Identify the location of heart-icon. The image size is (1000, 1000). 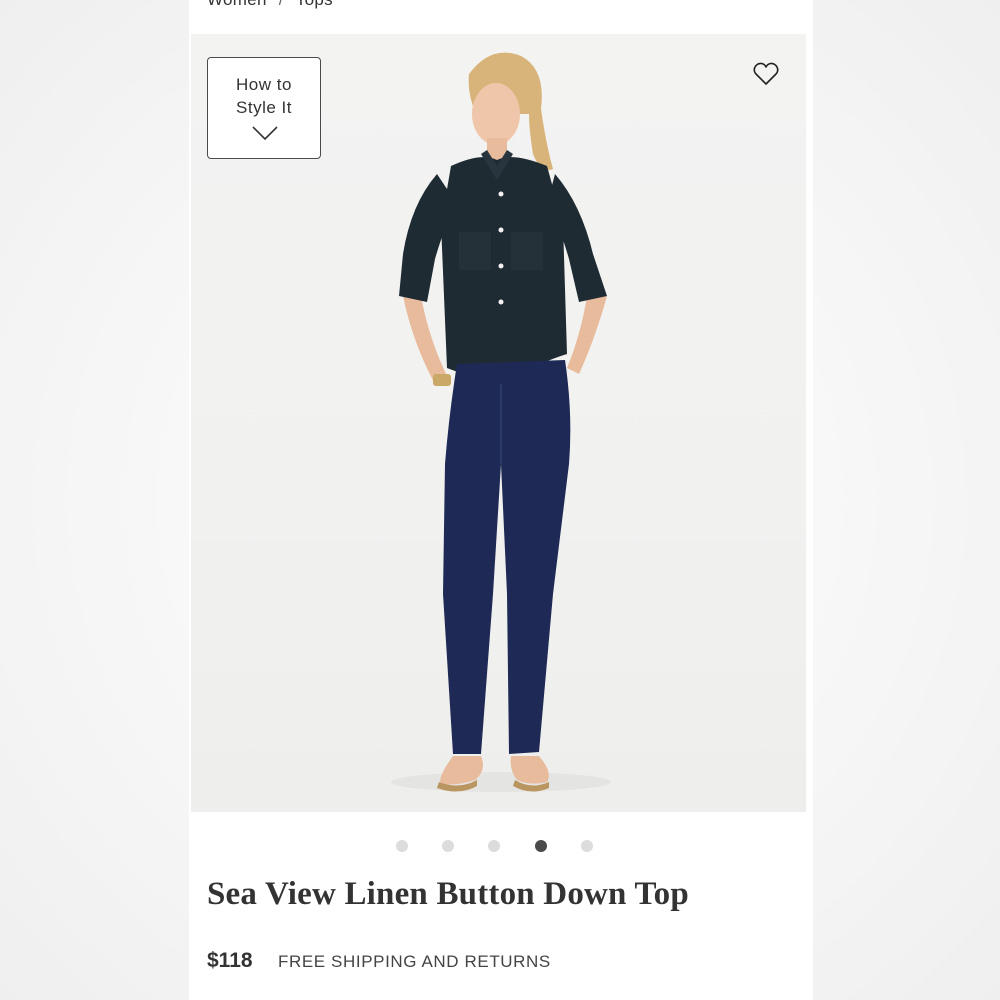
(766, 74).